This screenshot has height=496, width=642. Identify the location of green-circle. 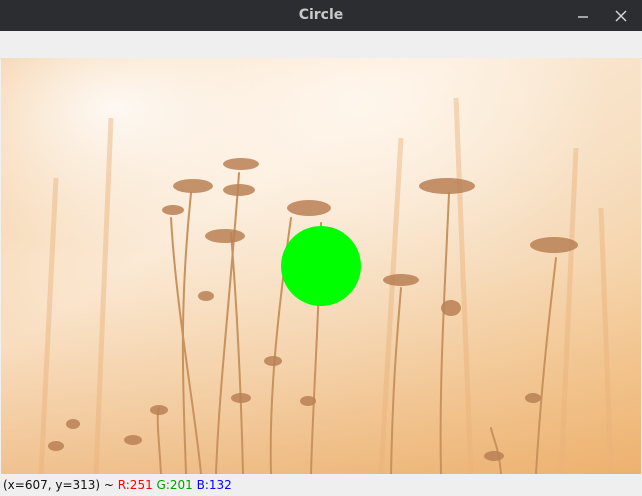
(321, 266).